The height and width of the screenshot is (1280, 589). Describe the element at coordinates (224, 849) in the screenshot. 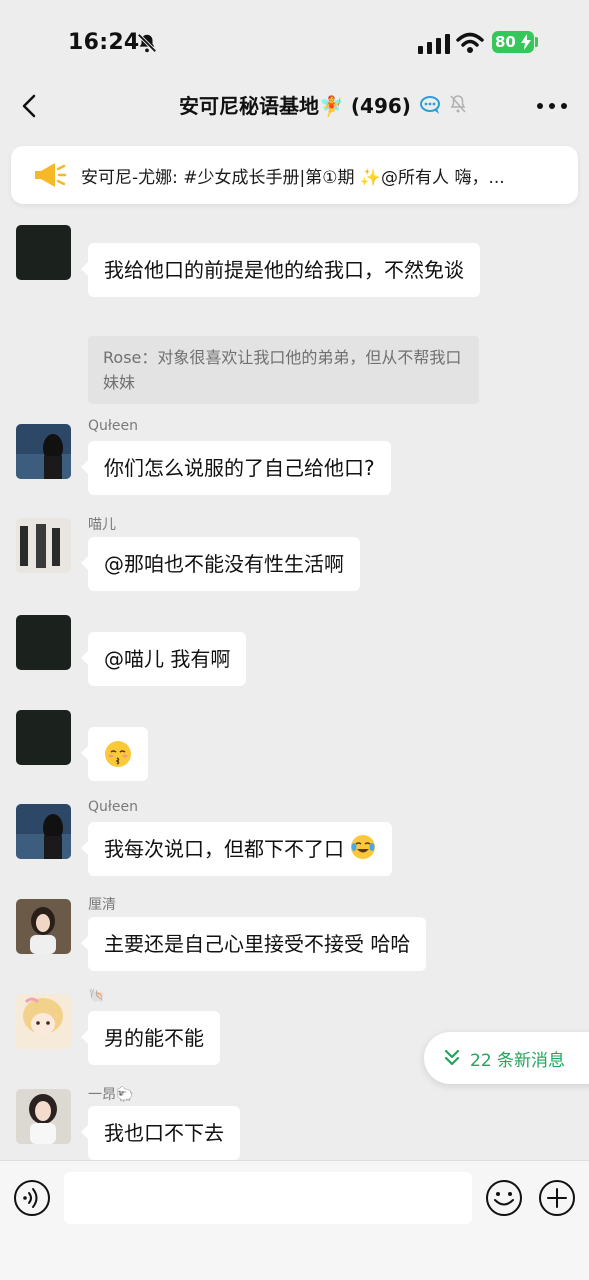

I see `message-text: 我每次说口，但都下不了口` at that location.